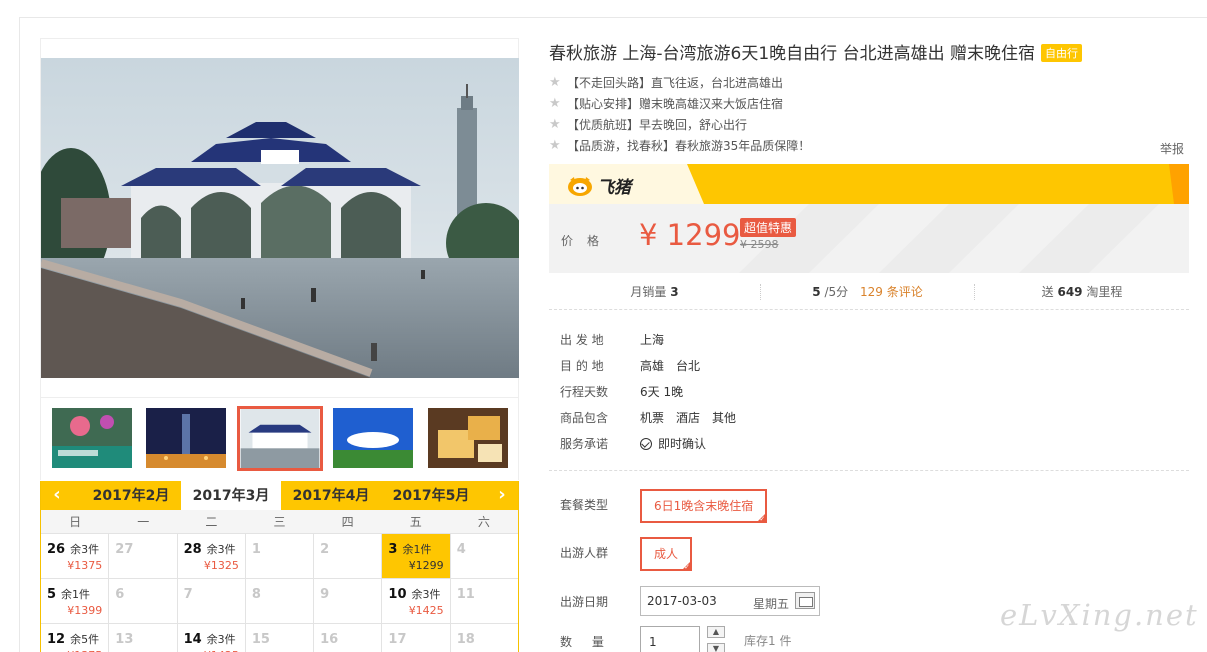  Describe the element at coordinates (186, 438) in the screenshot. I see `thumbnail-taipei101-night` at that location.